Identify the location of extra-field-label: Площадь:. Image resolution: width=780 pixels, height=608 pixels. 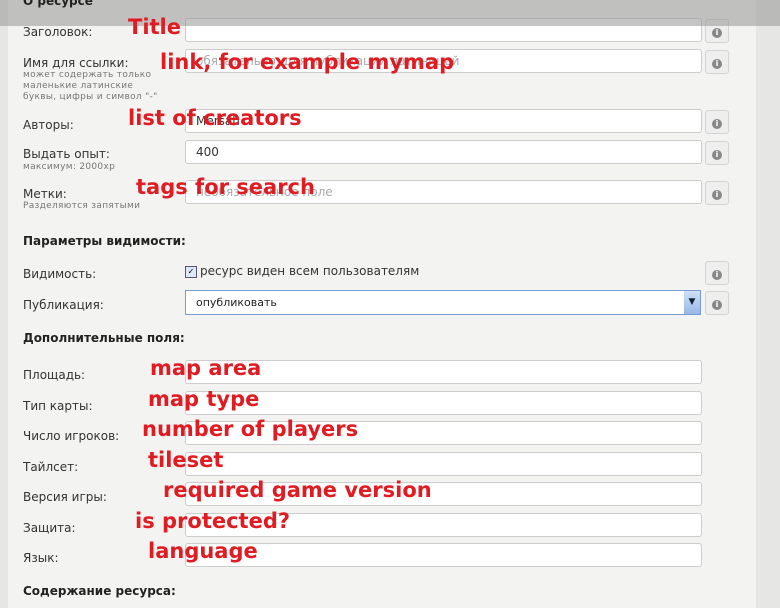
(54, 375).